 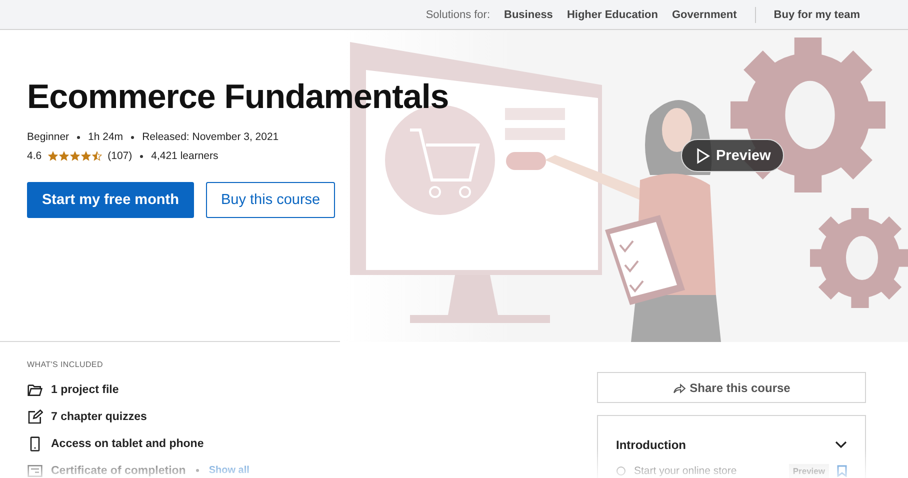 What do you see at coordinates (704, 14) in the screenshot?
I see `nav-link: Government` at bounding box center [704, 14].